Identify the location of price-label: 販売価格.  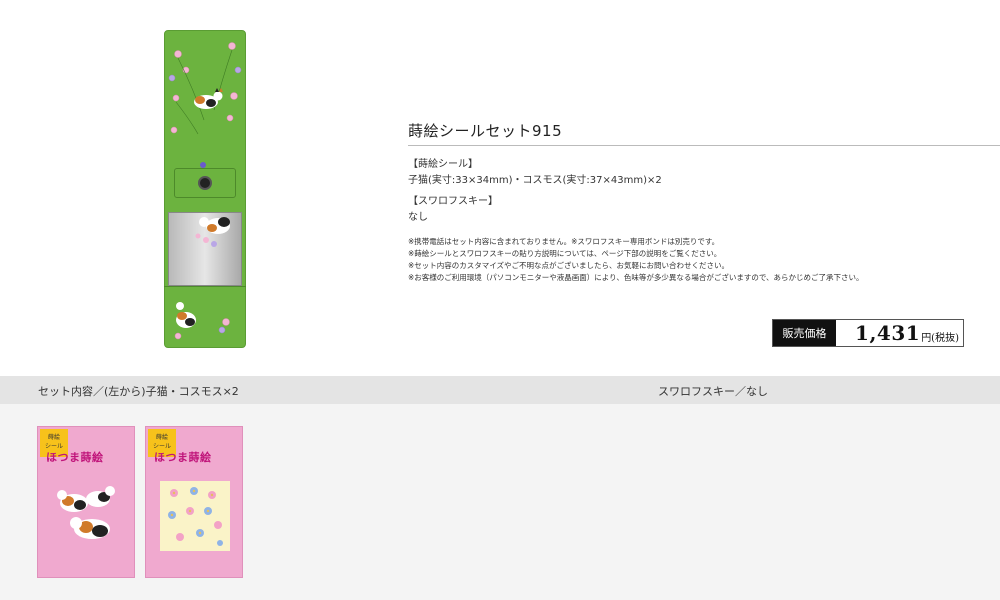
(804, 333).